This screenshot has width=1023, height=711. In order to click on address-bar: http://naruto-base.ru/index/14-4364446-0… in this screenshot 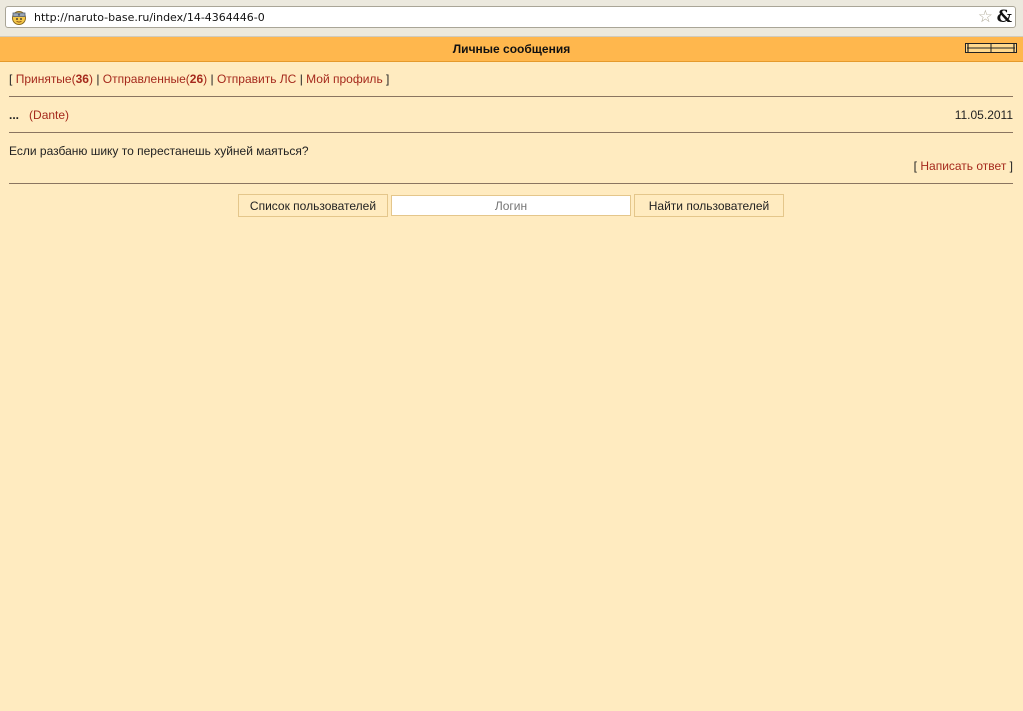, I will do `click(510, 17)`.